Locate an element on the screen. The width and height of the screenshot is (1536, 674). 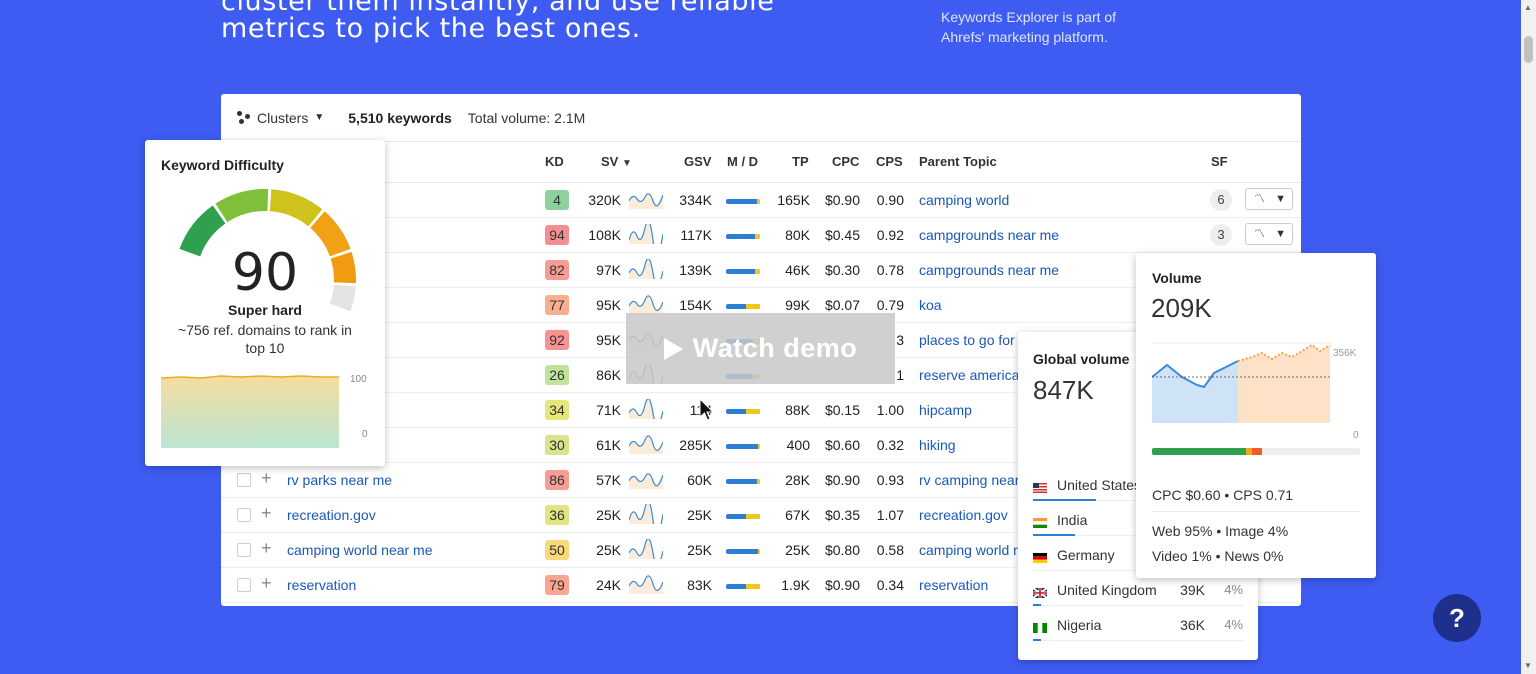
global-search-volume: 285K is located at coordinates (695, 445).